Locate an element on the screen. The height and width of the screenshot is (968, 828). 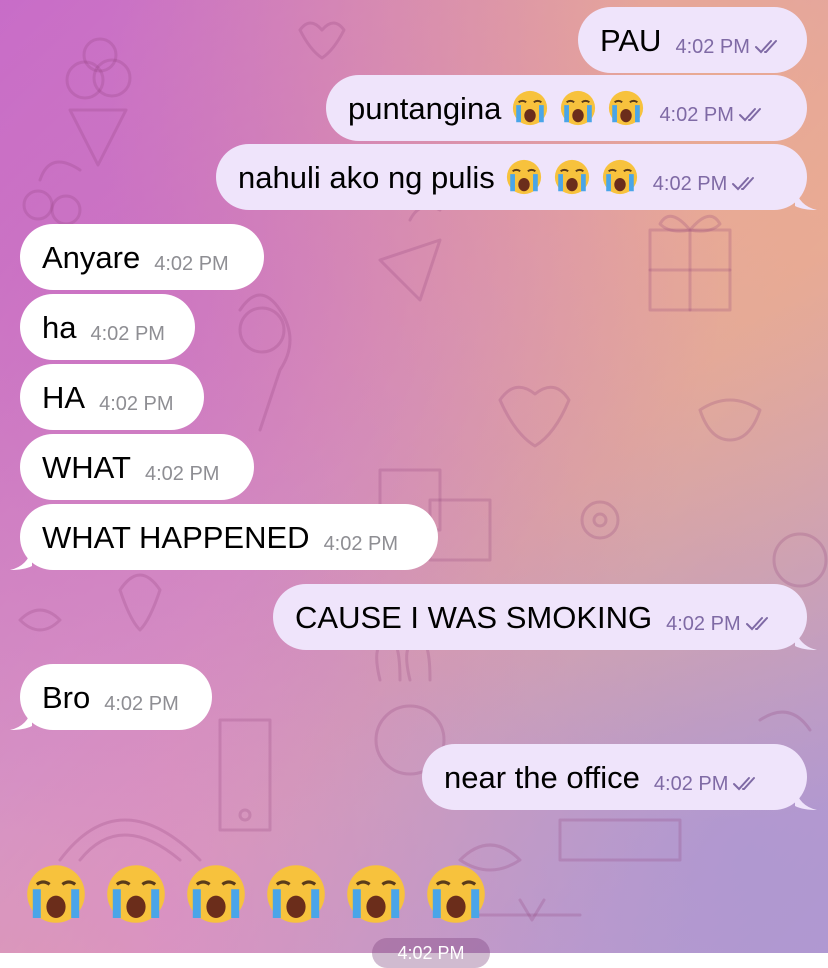
date-pill: 4:02 PM is located at coordinates (431, 953).